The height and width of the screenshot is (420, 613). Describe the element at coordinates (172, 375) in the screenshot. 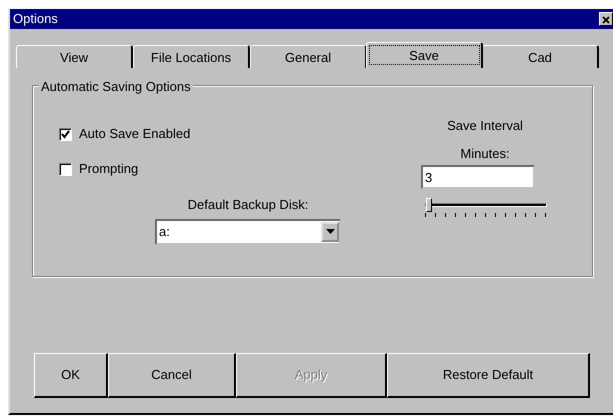

I see `dialog-button: Cancel` at that location.